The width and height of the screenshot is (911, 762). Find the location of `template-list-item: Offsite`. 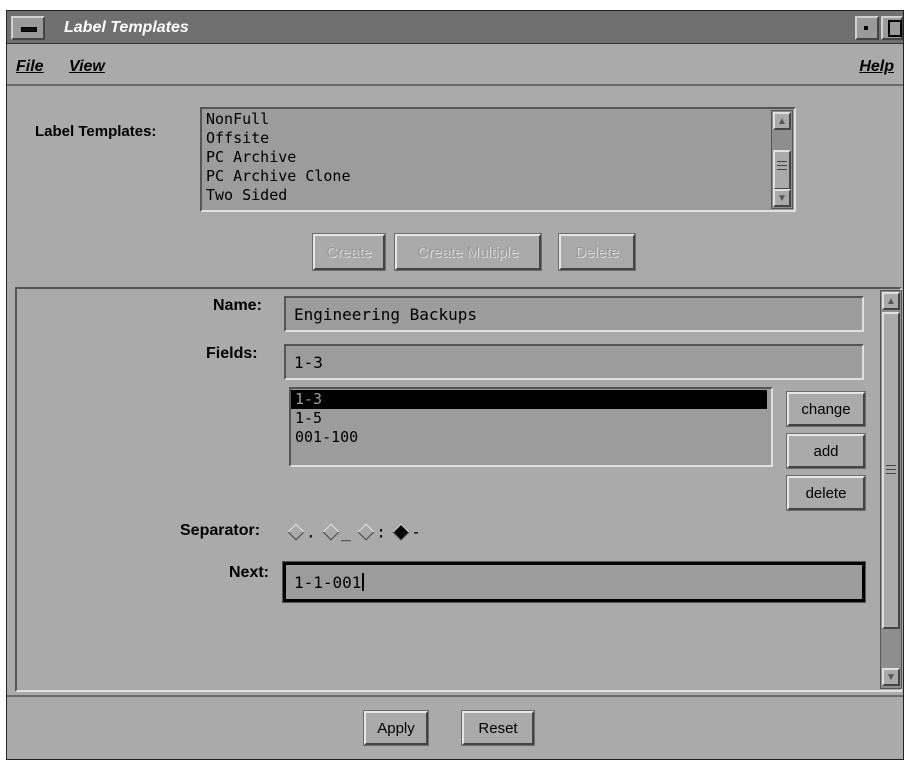

template-list-item: Offsite is located at coordinates (498, 138).